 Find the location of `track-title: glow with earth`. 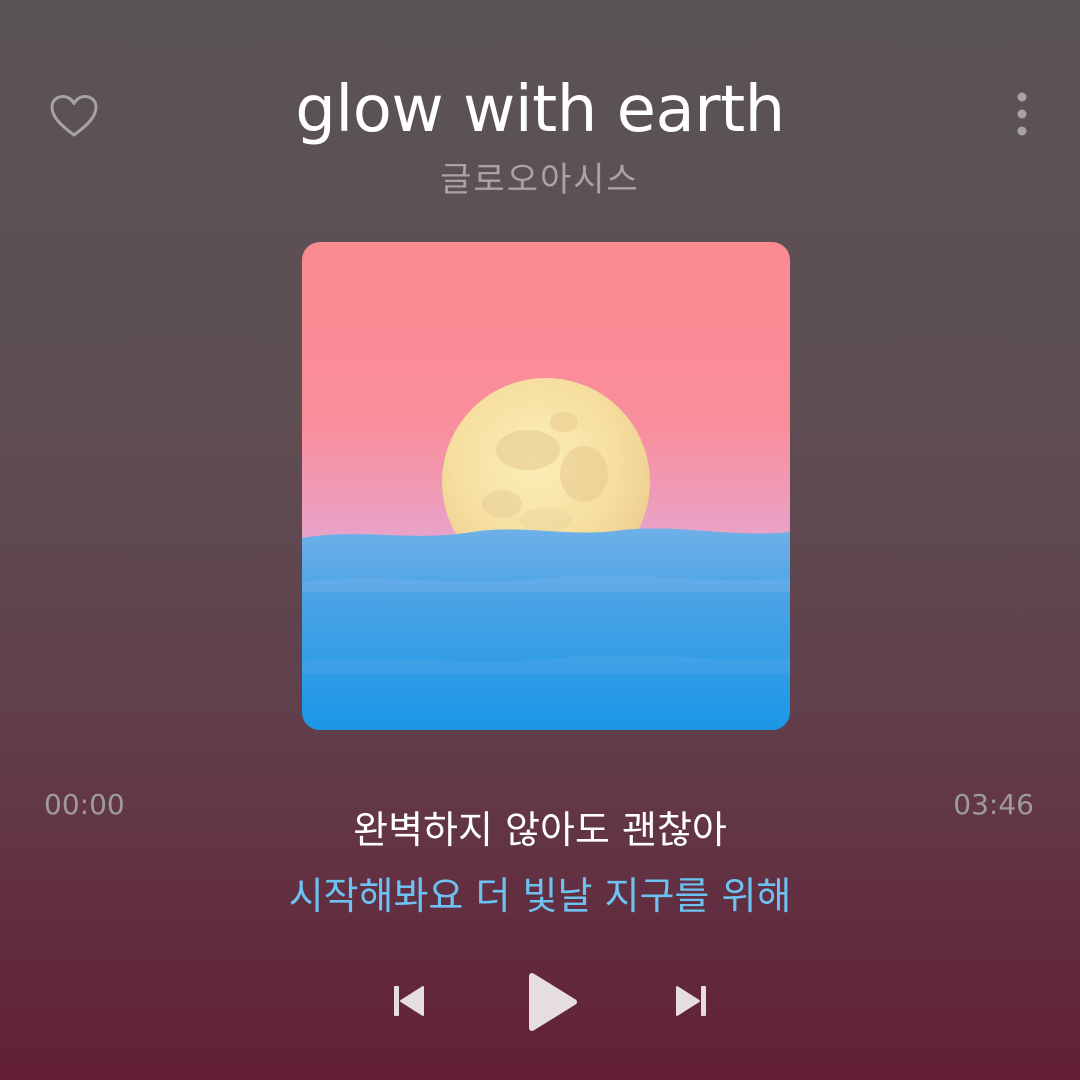

track-title: glow with earth is located at coordinates (540, 110).